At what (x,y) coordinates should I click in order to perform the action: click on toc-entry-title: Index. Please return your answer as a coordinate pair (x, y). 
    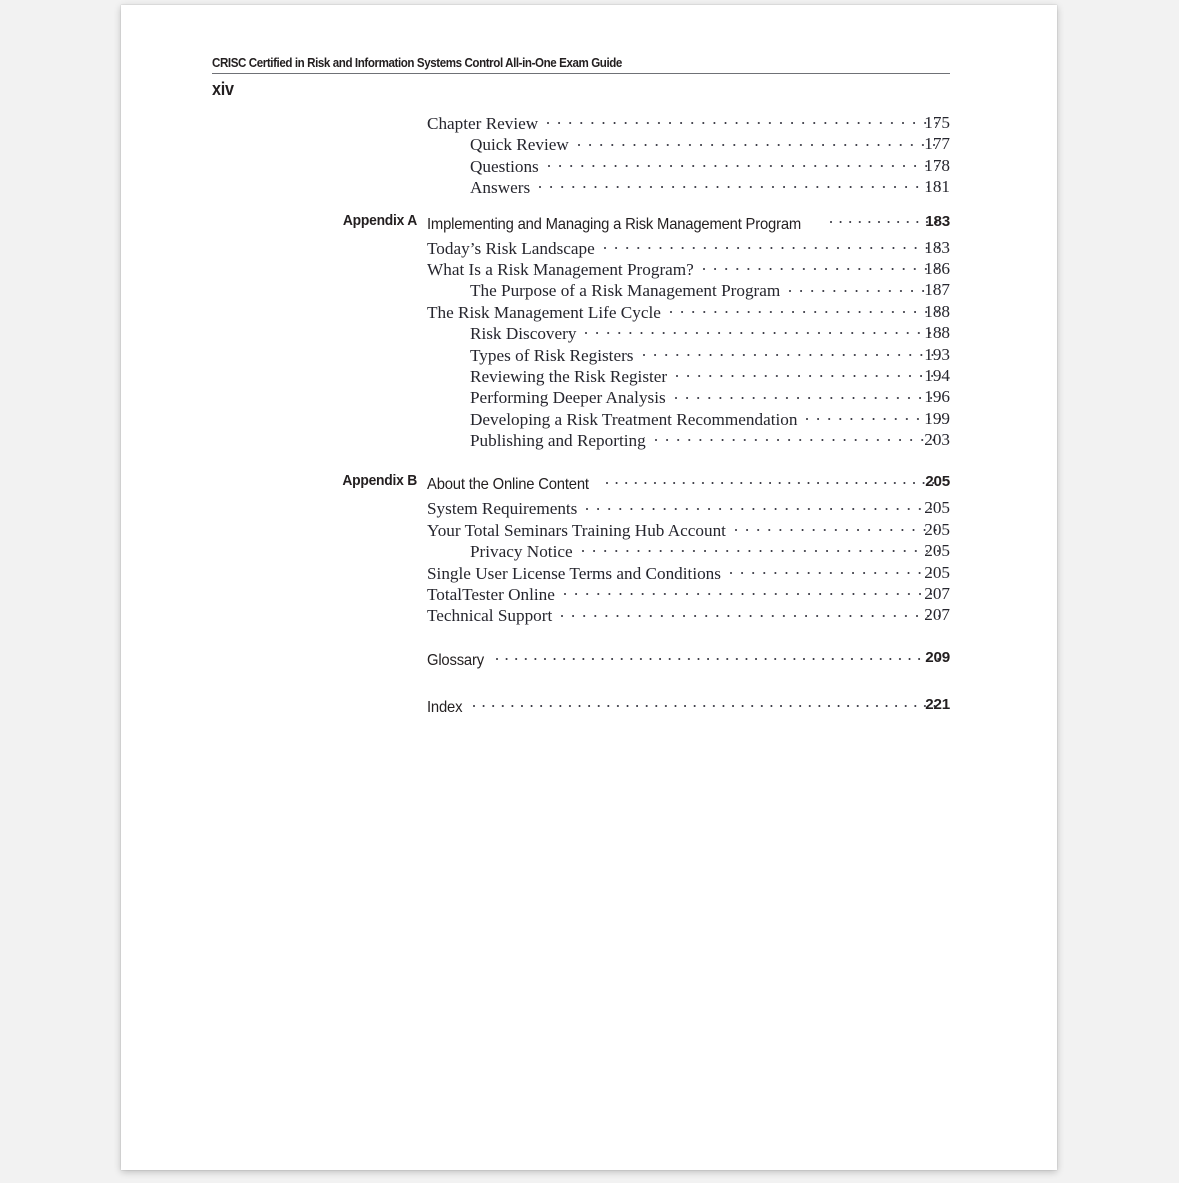
    Looking at the image, I should click on (445, 707).